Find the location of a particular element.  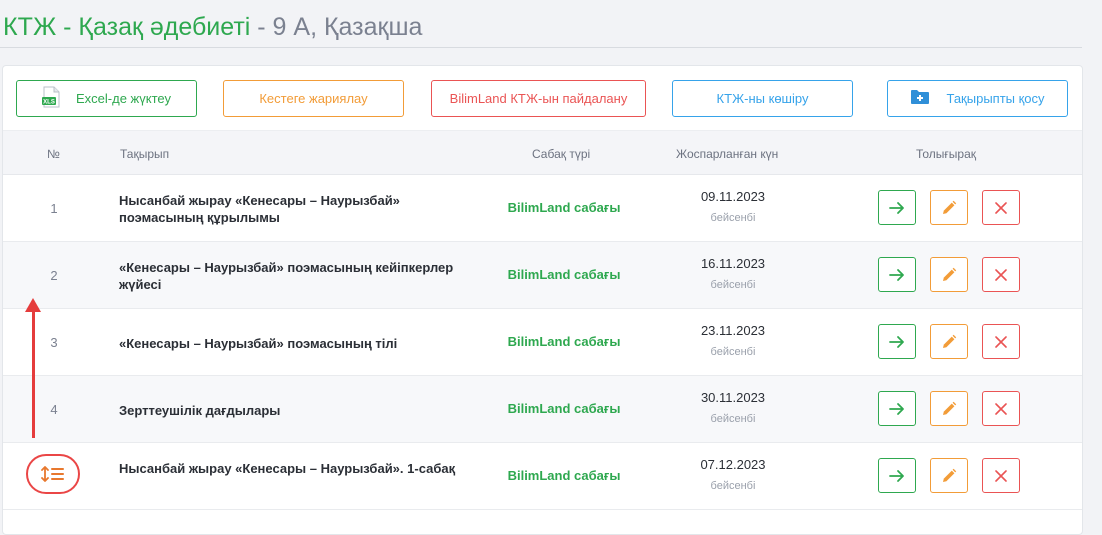

bilimland-label: BilimLand КТЖ-ын пайдалану is located at coordinates (538, 98).